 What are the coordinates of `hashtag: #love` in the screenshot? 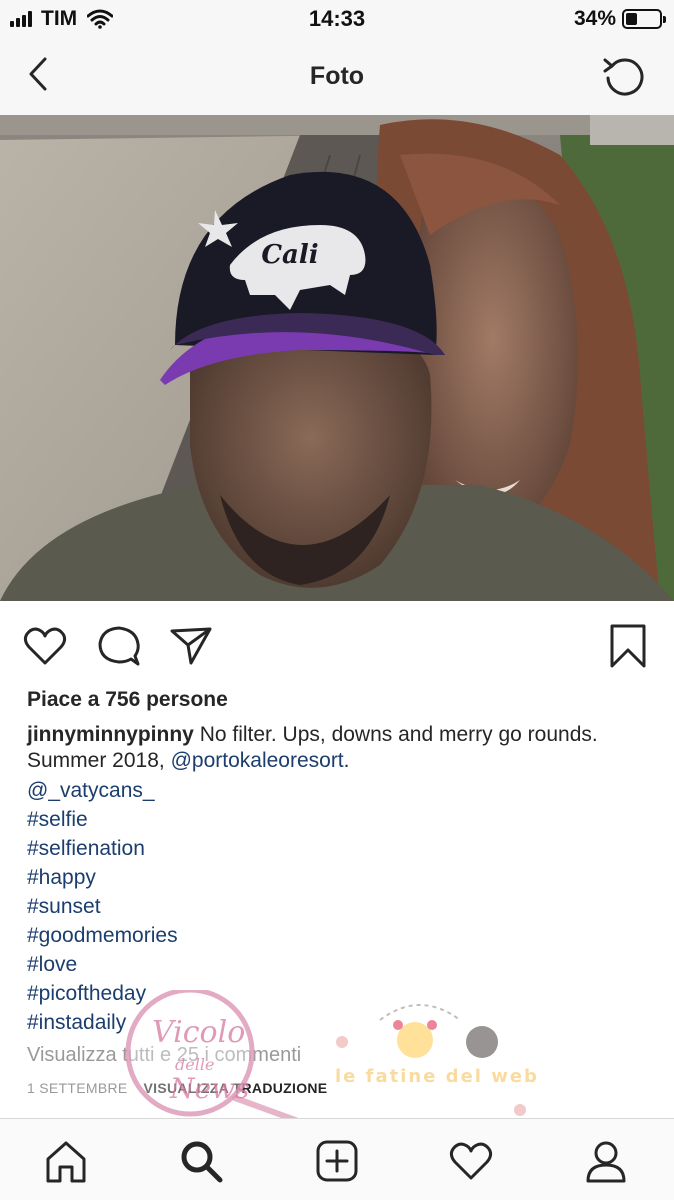 It's located at (102, 964).